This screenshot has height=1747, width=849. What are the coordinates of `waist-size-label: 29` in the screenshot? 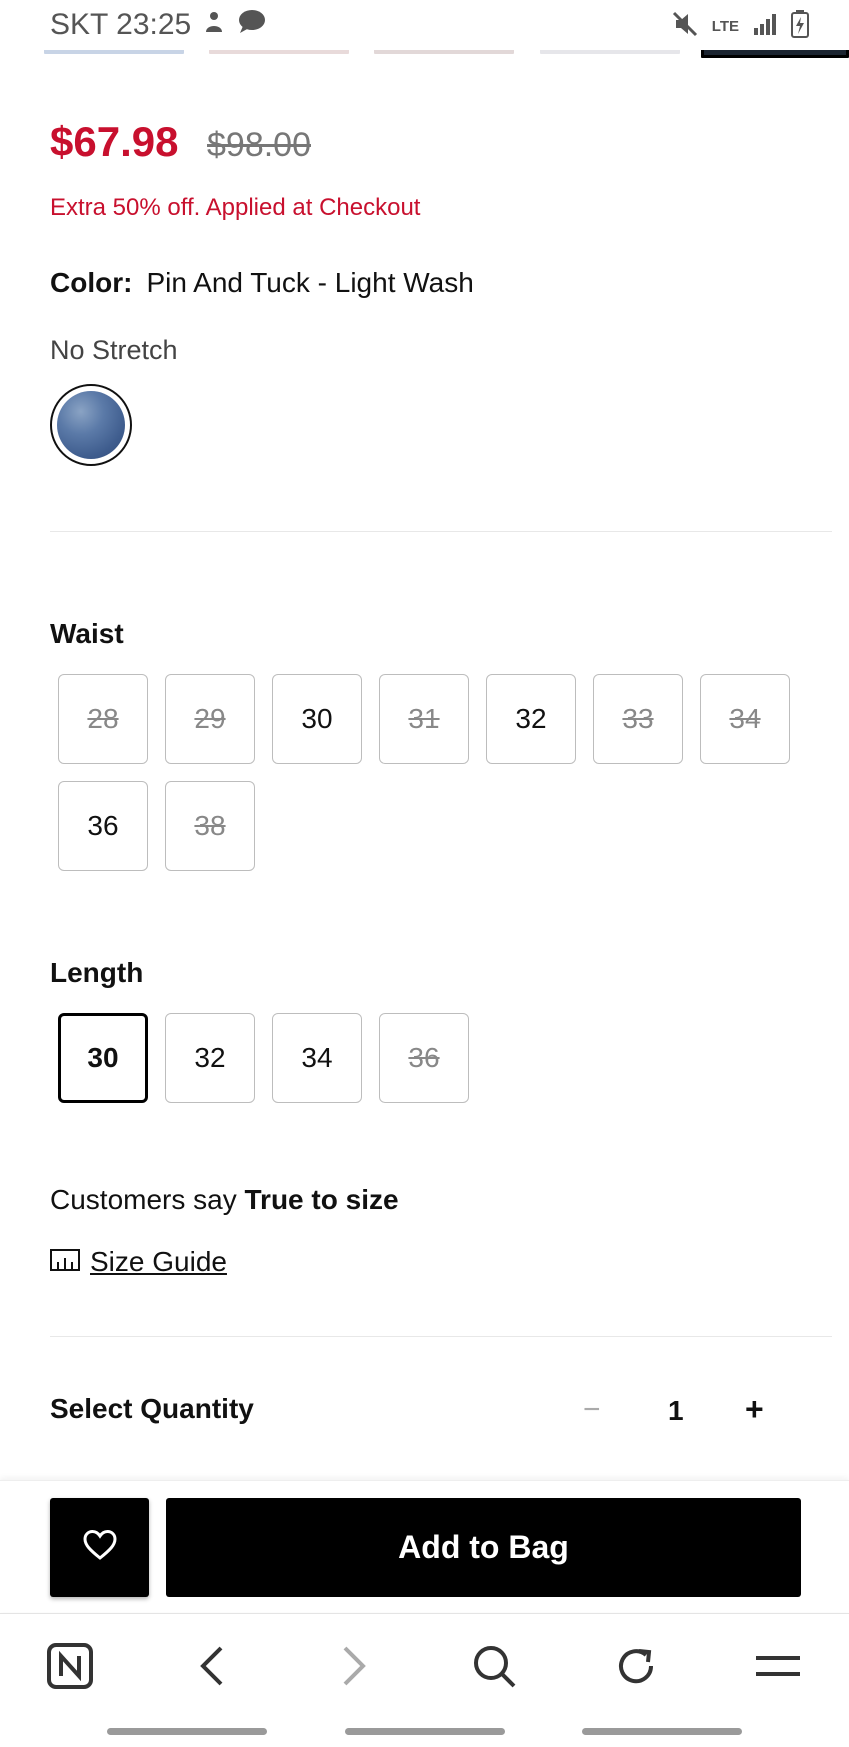 It's located at (210, 718).